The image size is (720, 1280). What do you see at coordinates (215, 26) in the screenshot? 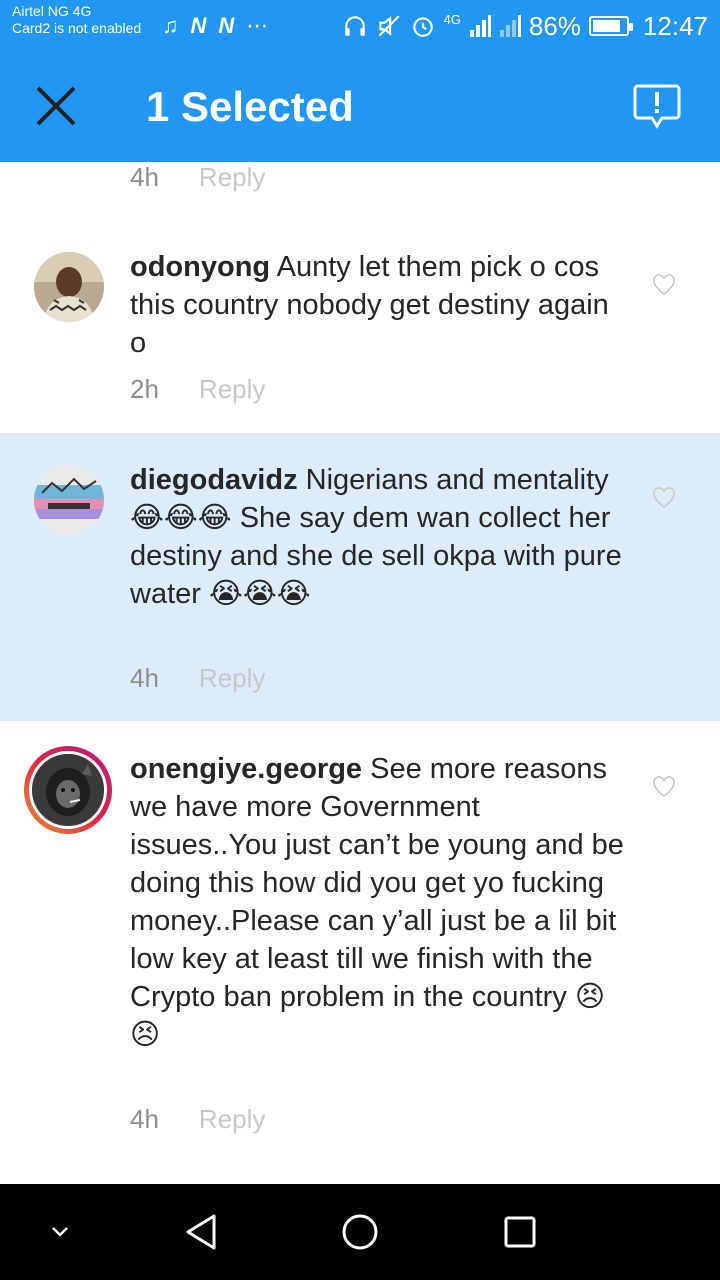
I see `notification-icons: ♫ N N ⋯` at bounding box center [215, 26].